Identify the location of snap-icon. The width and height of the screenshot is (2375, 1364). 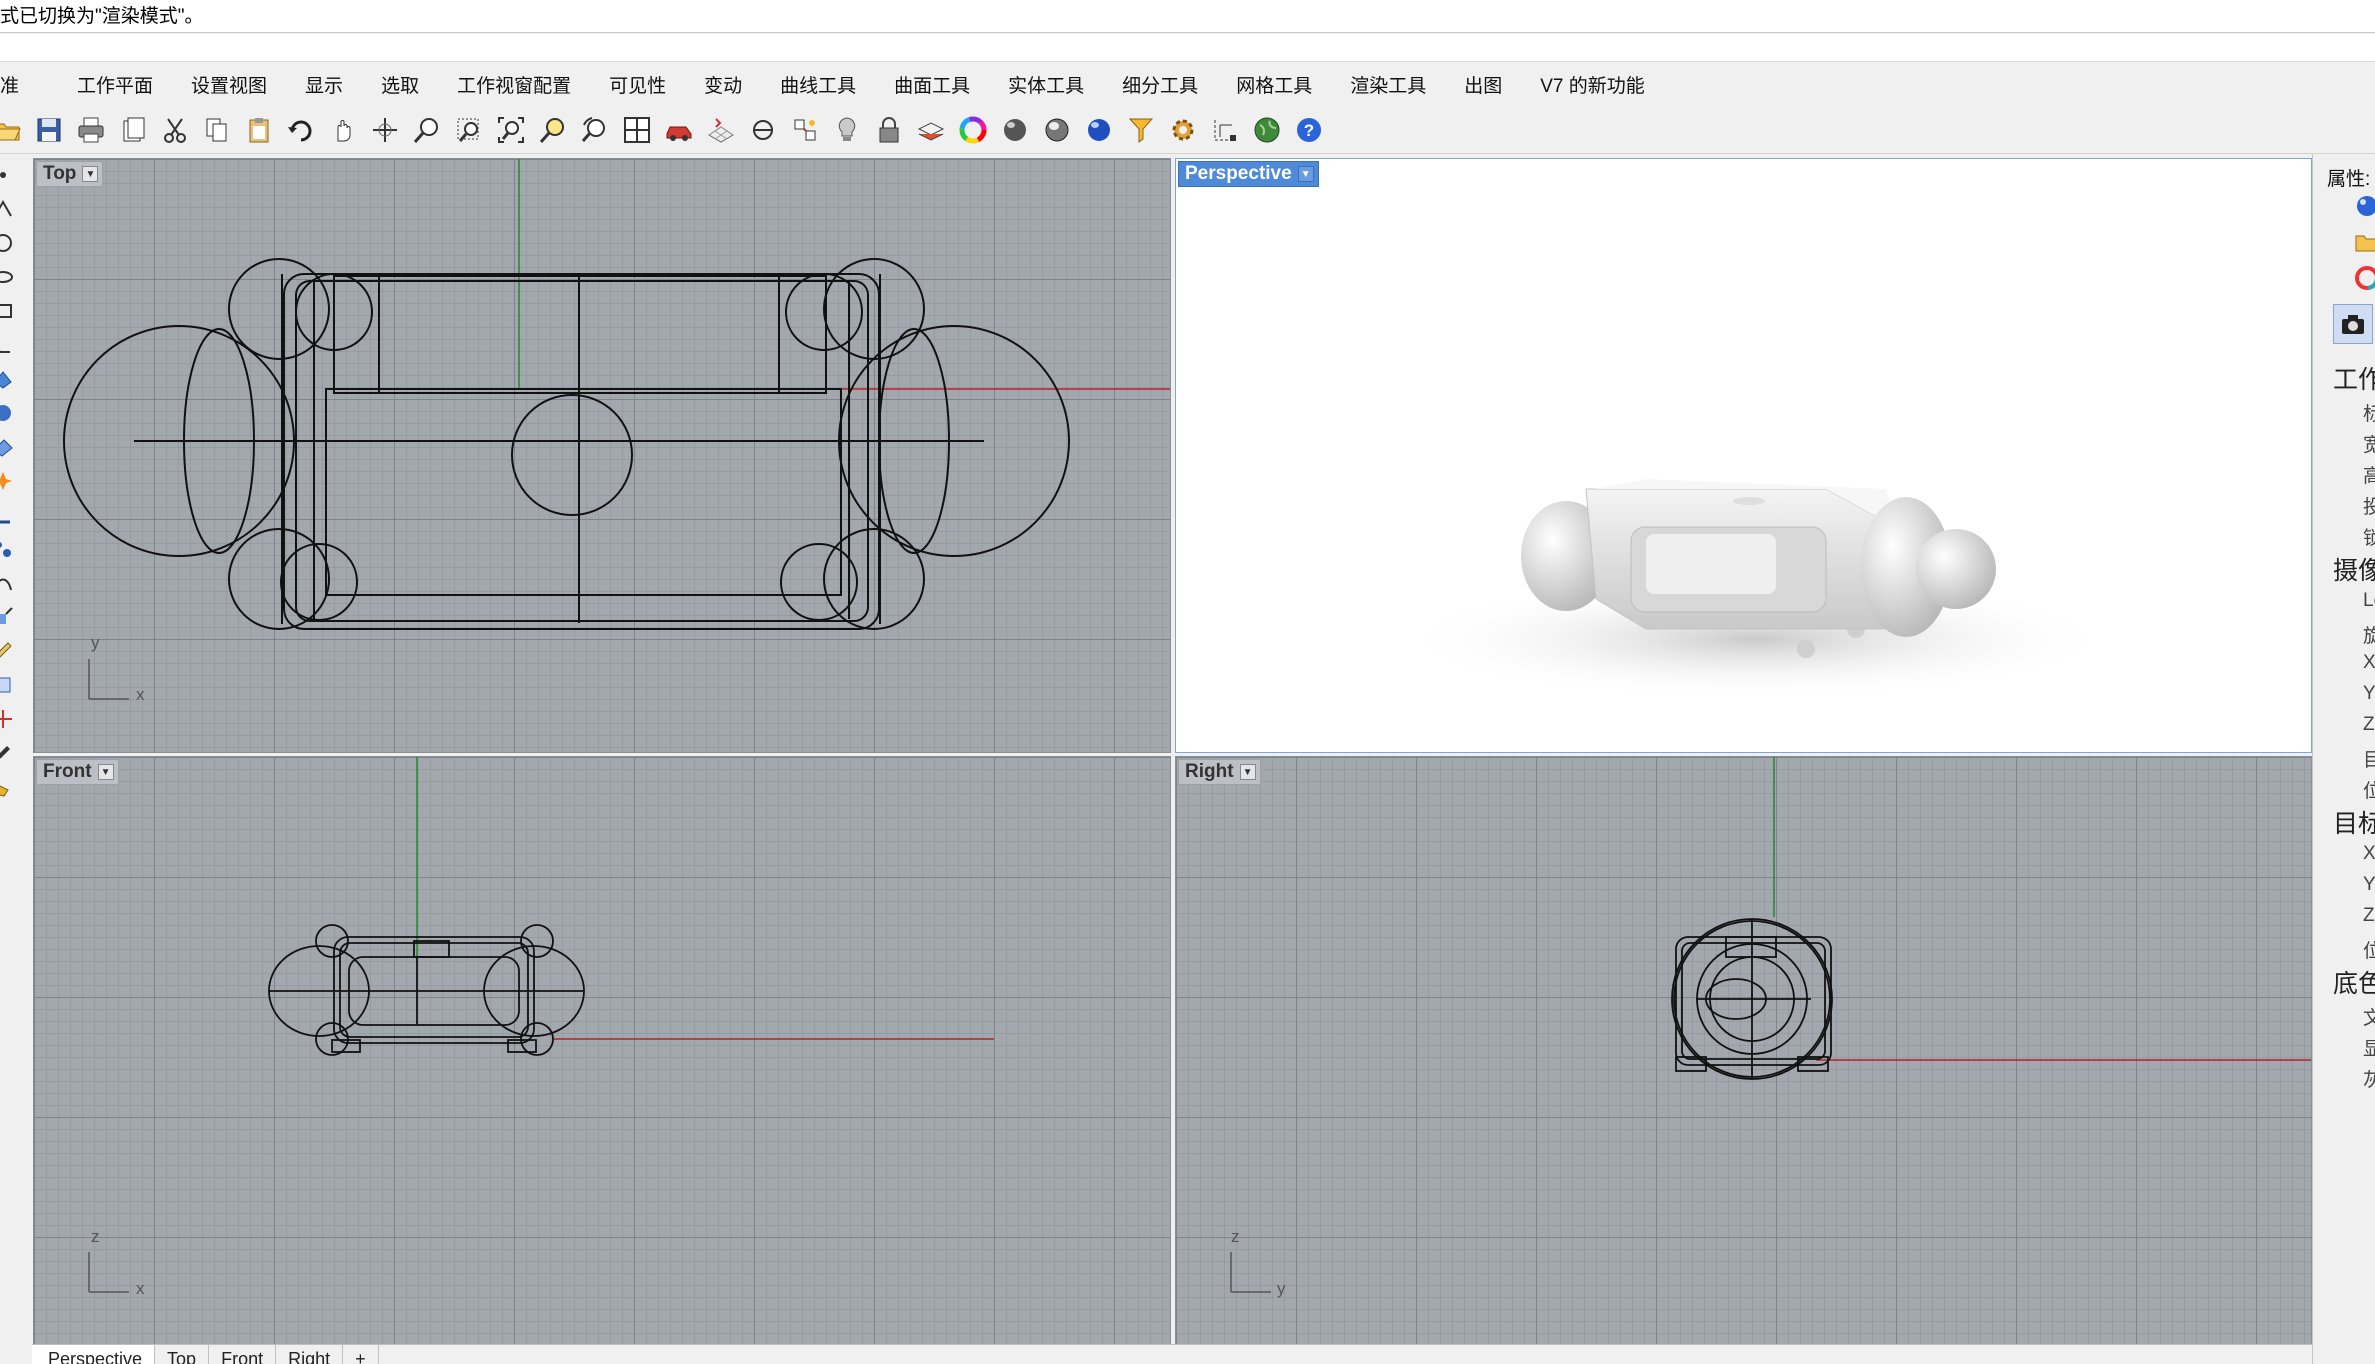
(763, 130).